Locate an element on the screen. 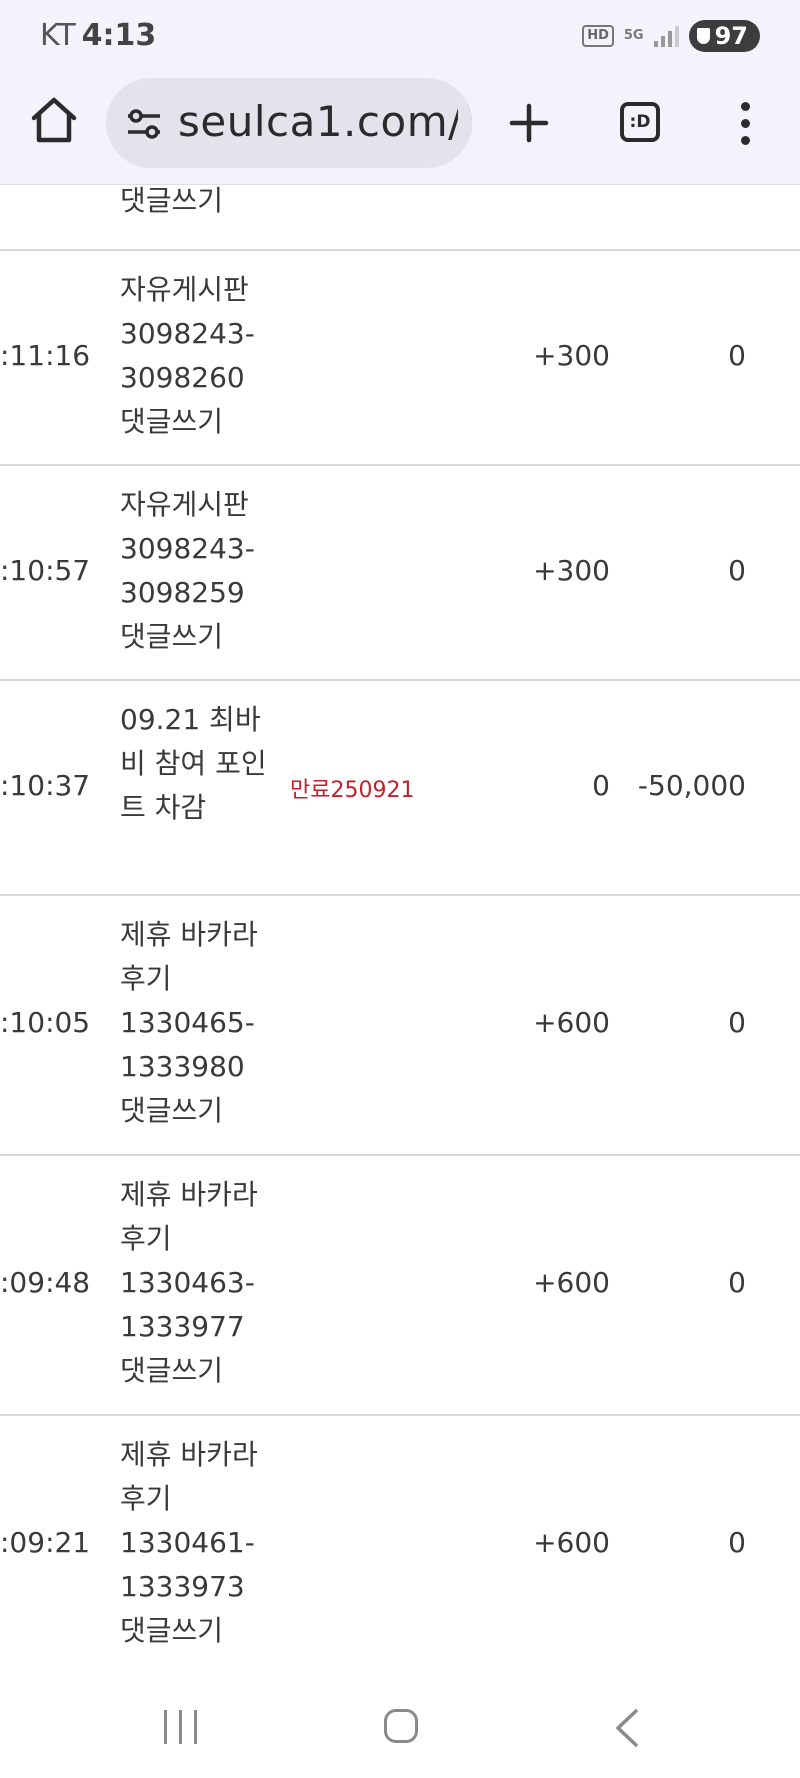  tab-switcher-label: :D is located at coordinates (640, 122).